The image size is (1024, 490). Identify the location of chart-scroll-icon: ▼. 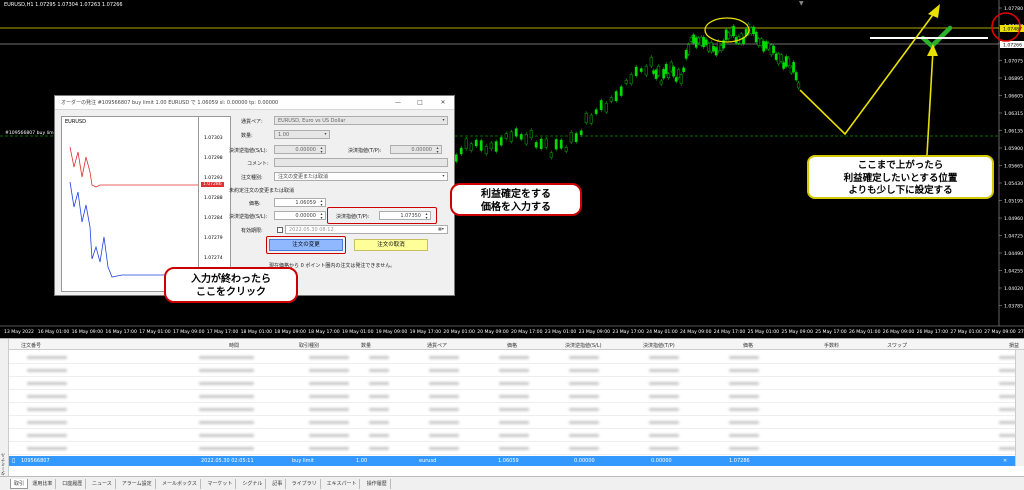
(801, 3).